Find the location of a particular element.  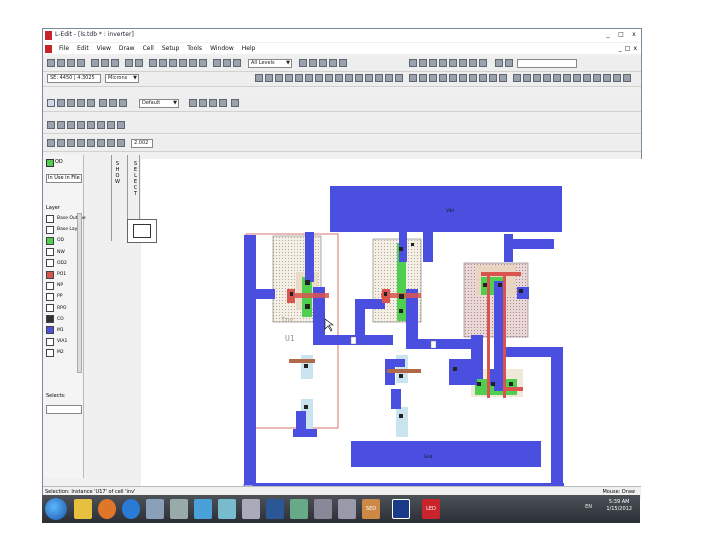

edit-o-icon is located at coordinates (557, 78).